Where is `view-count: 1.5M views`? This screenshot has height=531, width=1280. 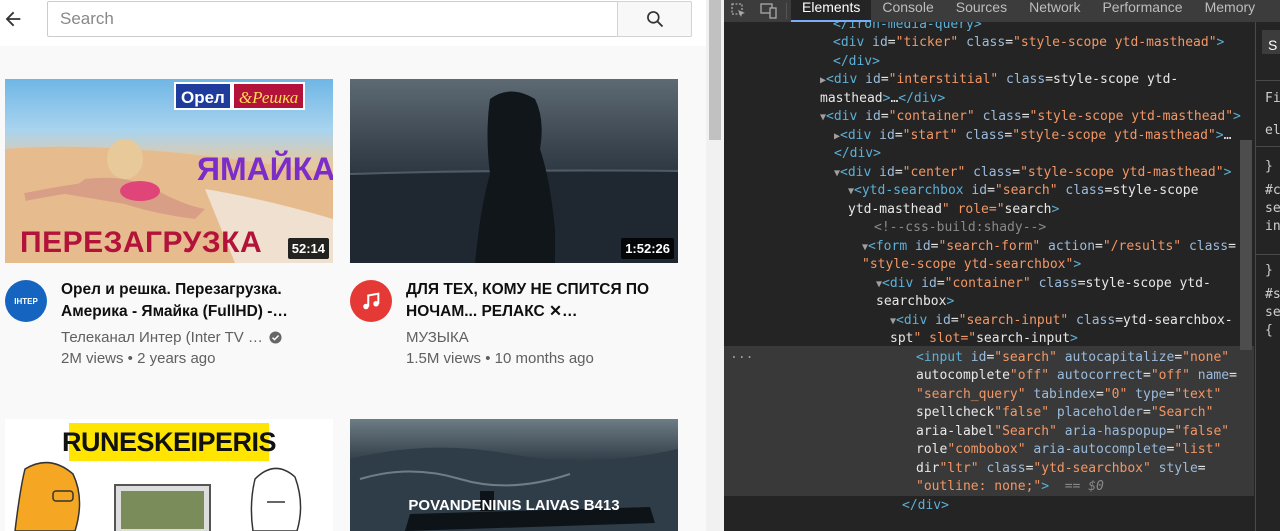
view-count: 1.5M views is located at coordinates (444, 358).